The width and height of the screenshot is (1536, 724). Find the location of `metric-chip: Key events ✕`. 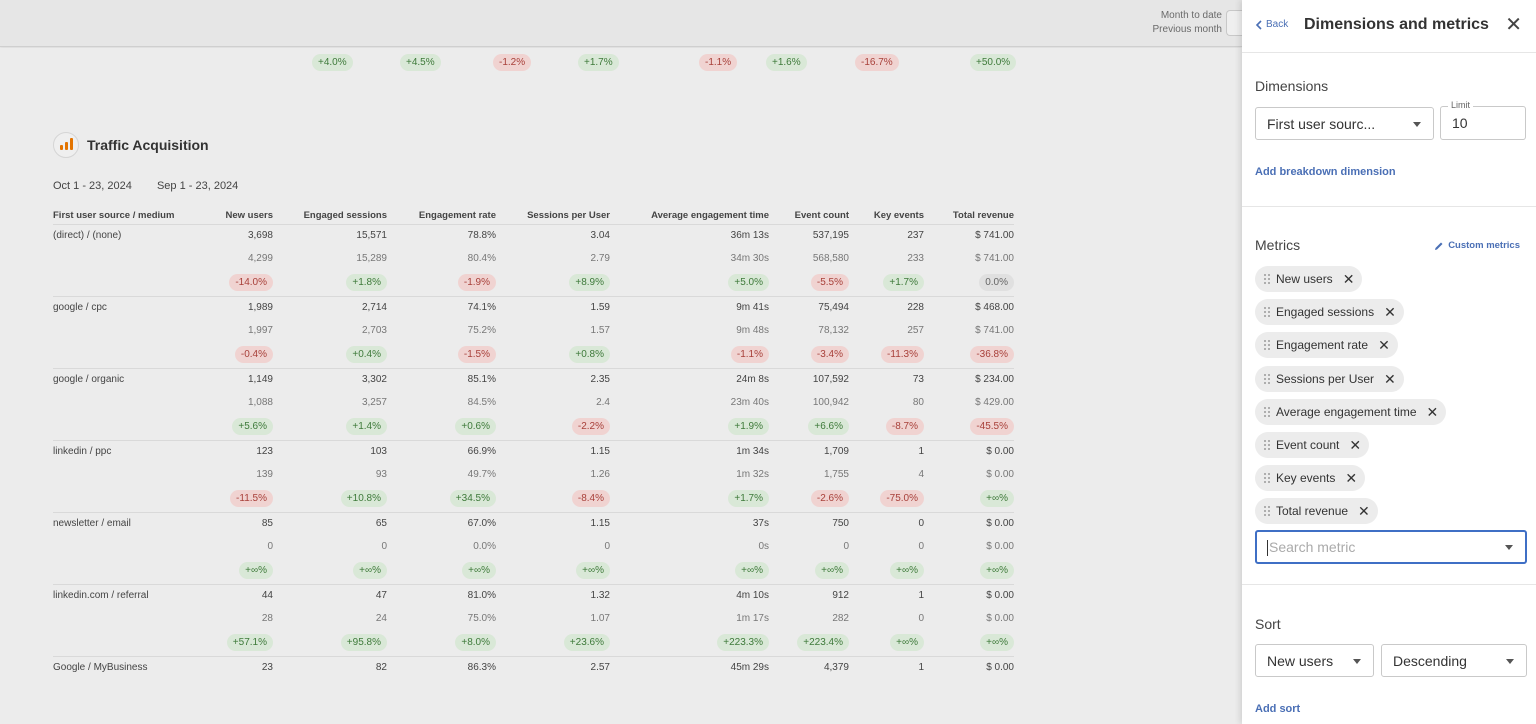

metric-chip: Key events ✕ is located at coordinates (1310, 478).